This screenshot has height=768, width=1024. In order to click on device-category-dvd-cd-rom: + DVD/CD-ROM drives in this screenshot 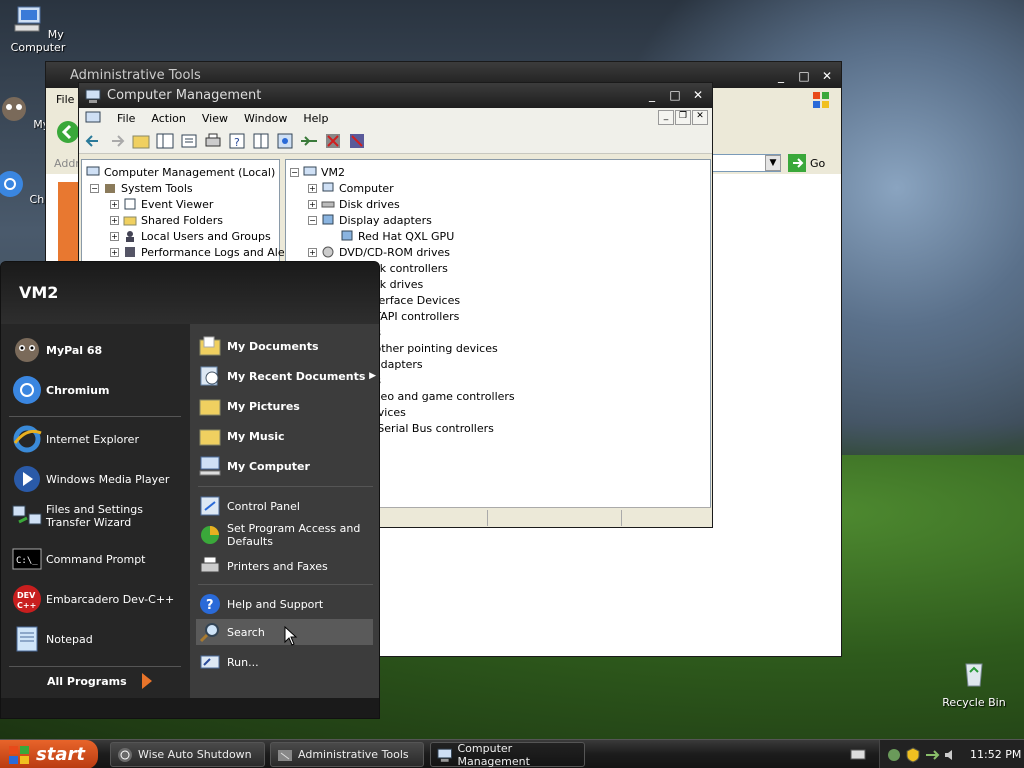, I will do `click(402, 252)`.